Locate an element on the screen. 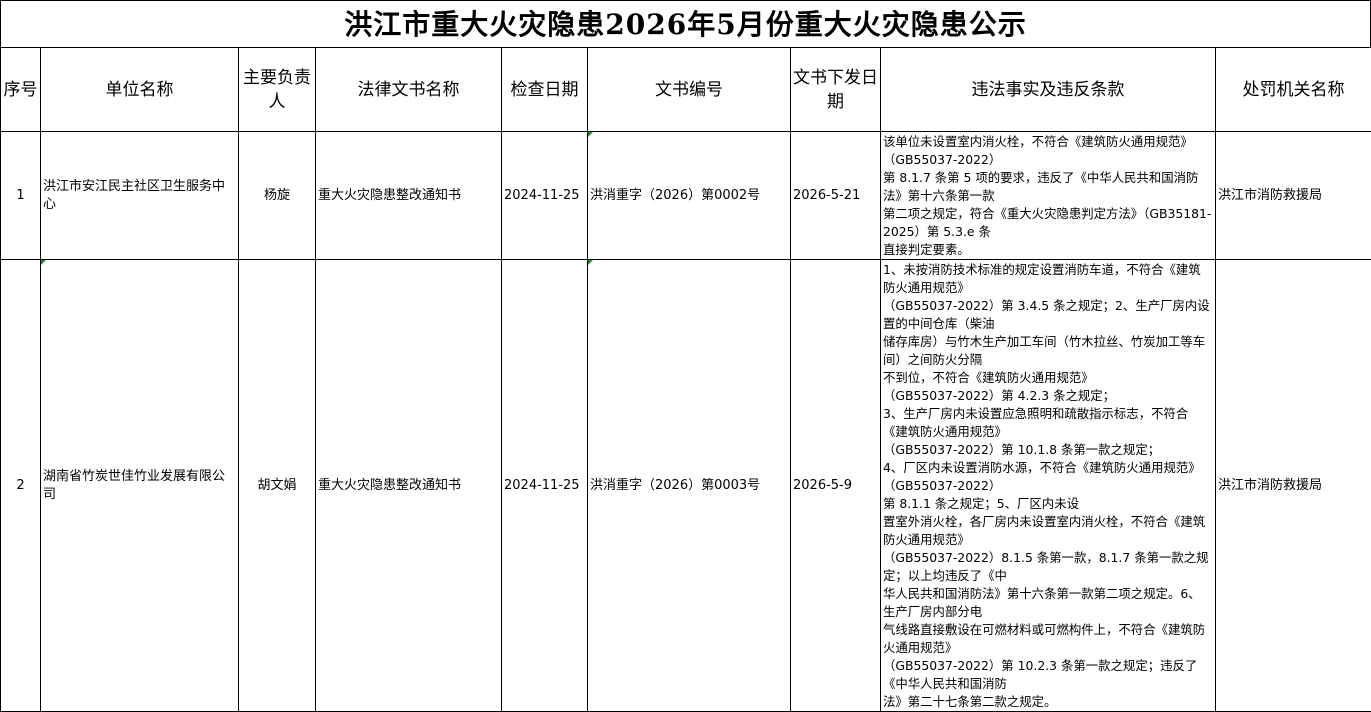 This screenshot has width=1371, height=712. cell-issue-date: 2026-5-21 is located at coordinates (836, 196).